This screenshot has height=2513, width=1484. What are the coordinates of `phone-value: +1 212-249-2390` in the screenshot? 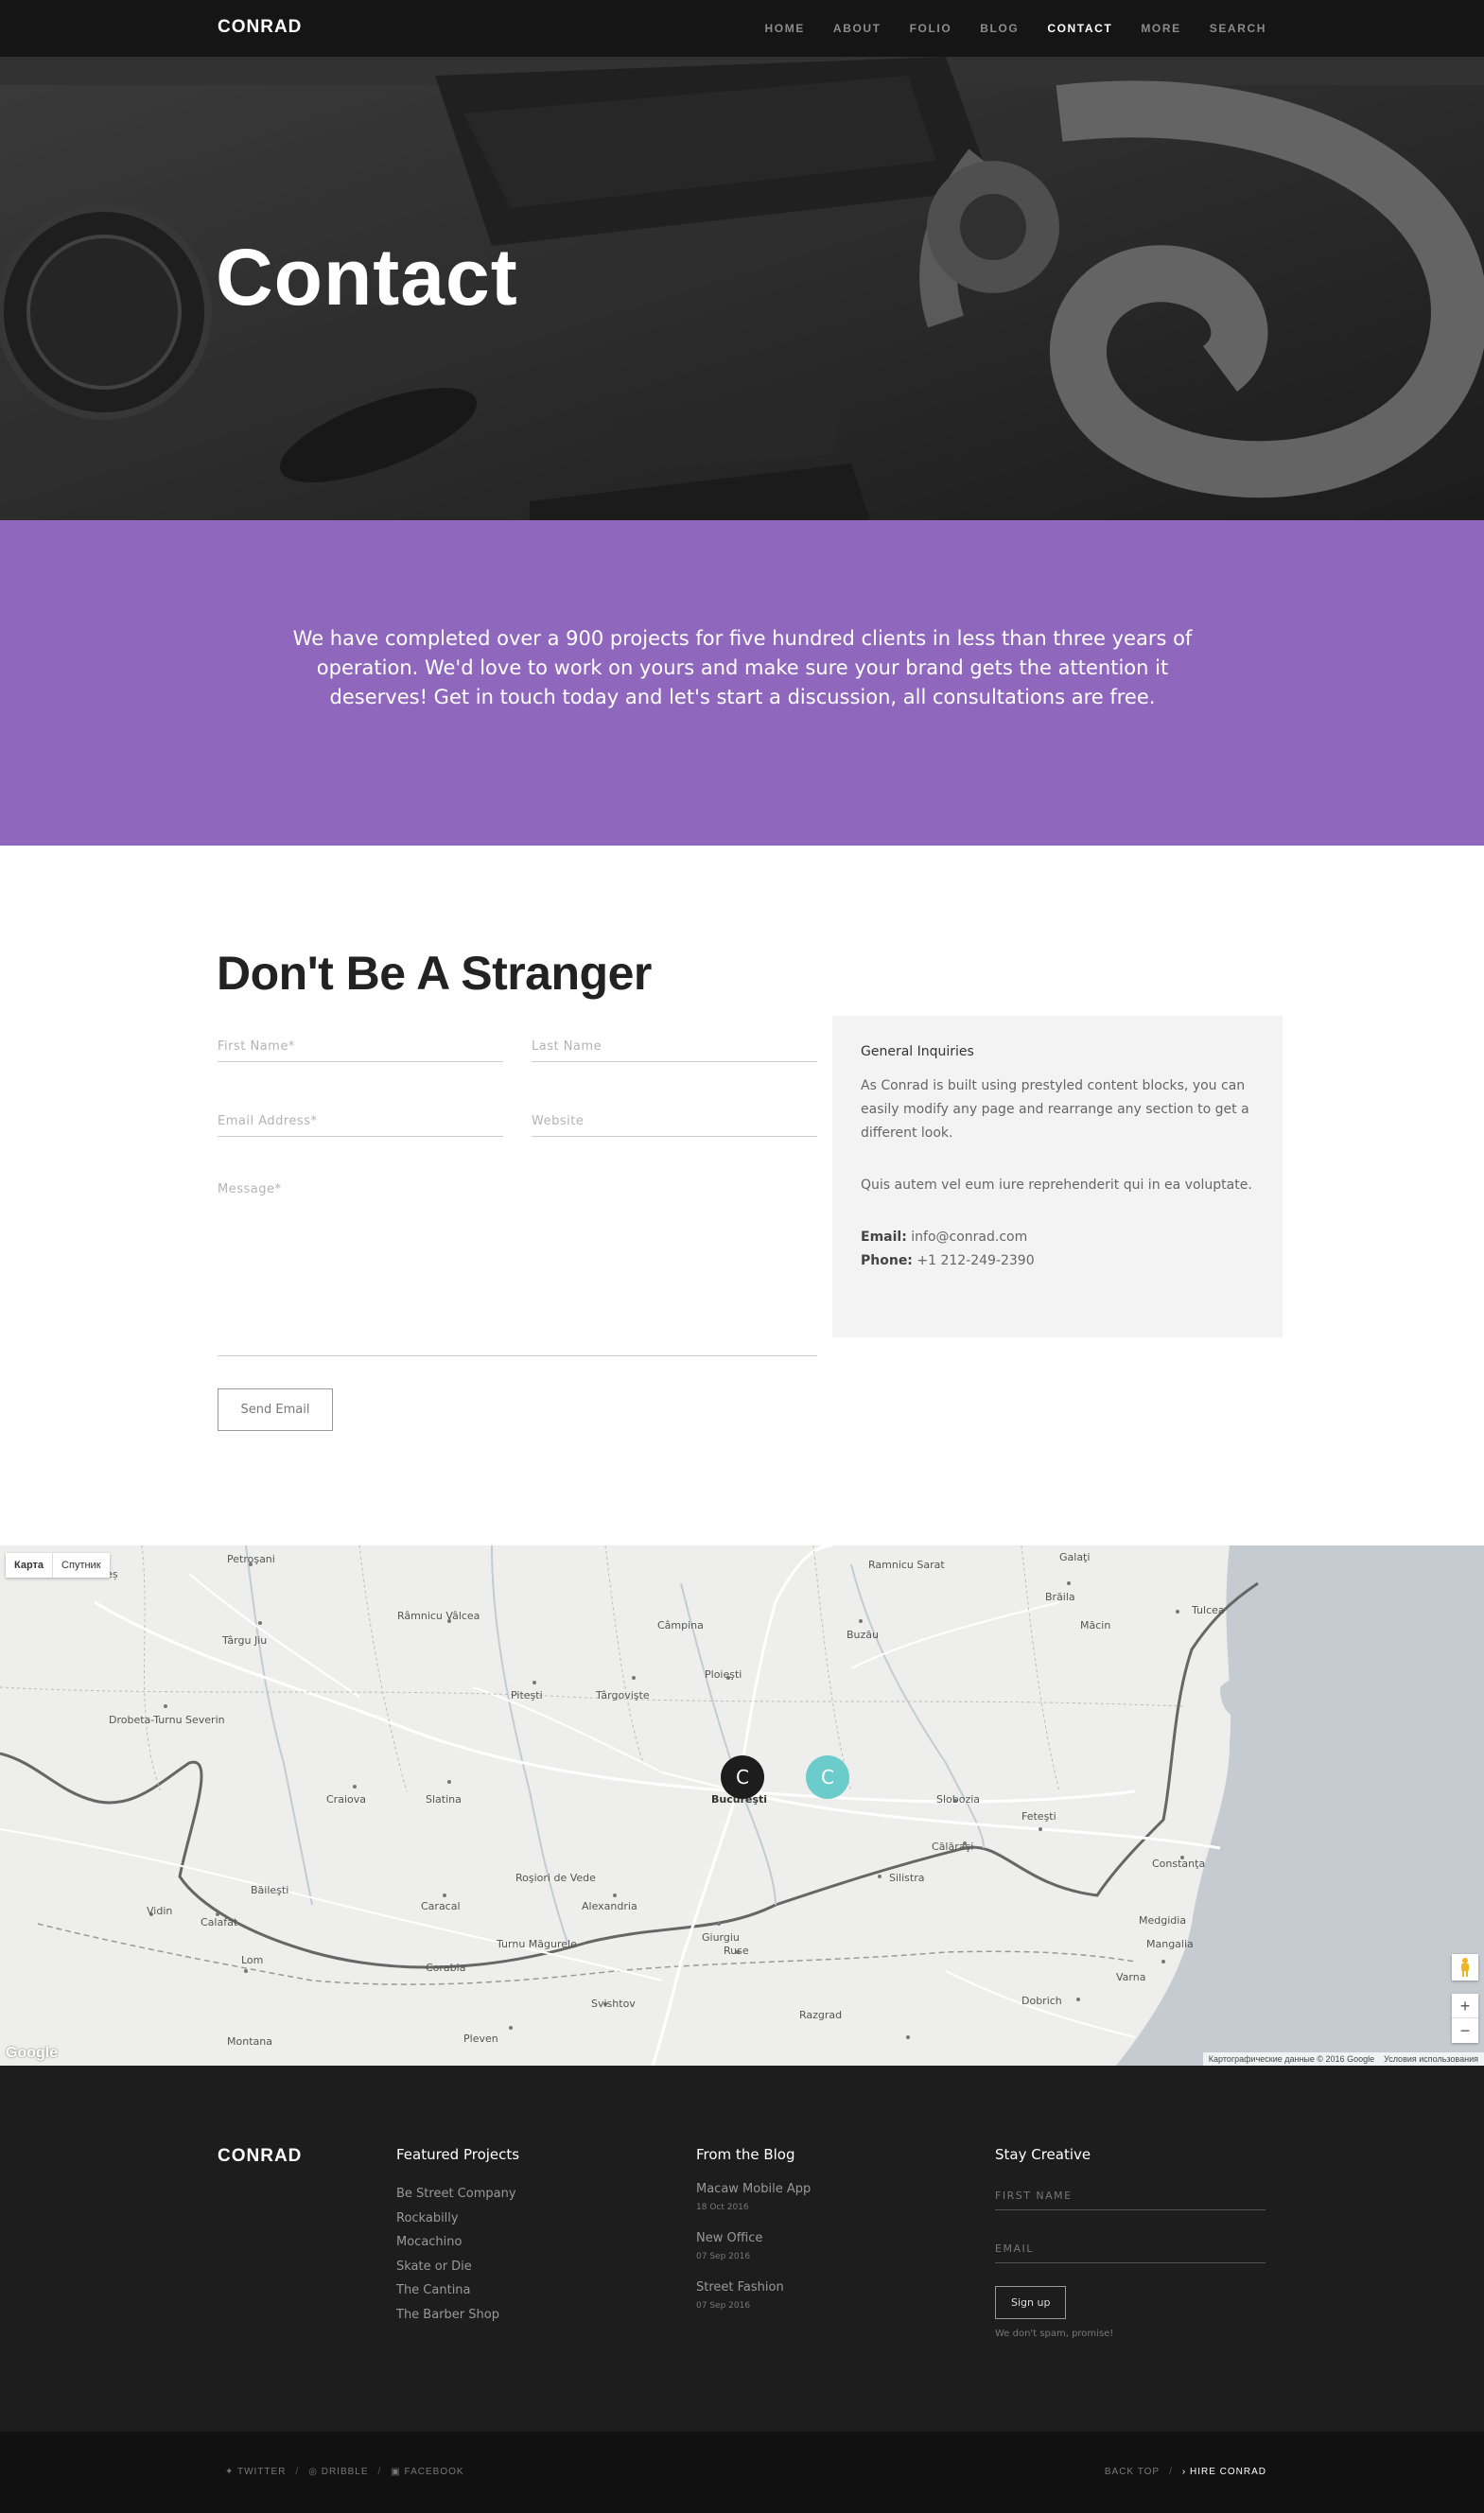 It's located at (976, 1260).